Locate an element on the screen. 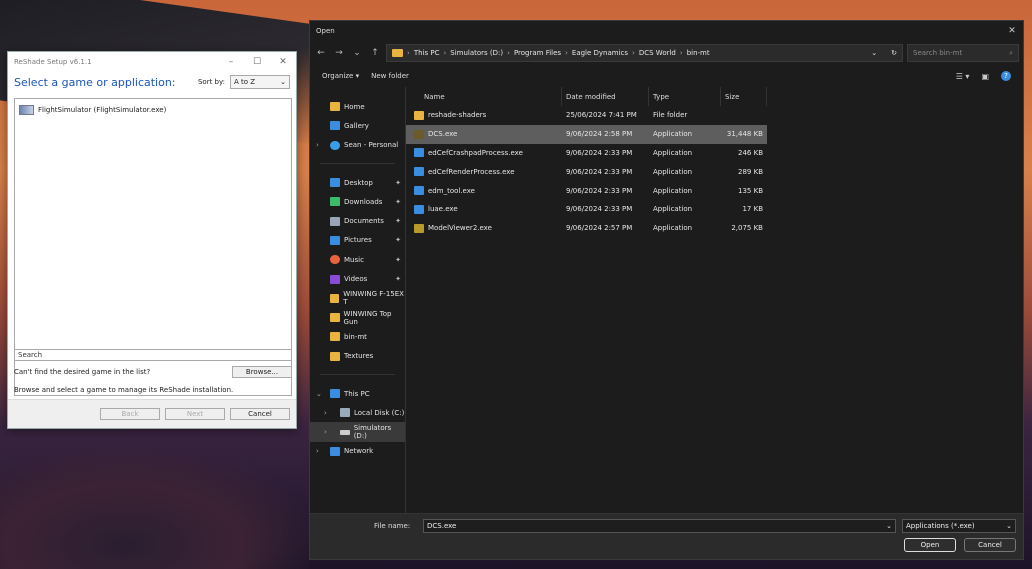 Image resolution: width=1032 pixels, height=569 pixels. list-item: FlightSimulator (FlightSimulator.exe) is located at coordinates (153, 110).